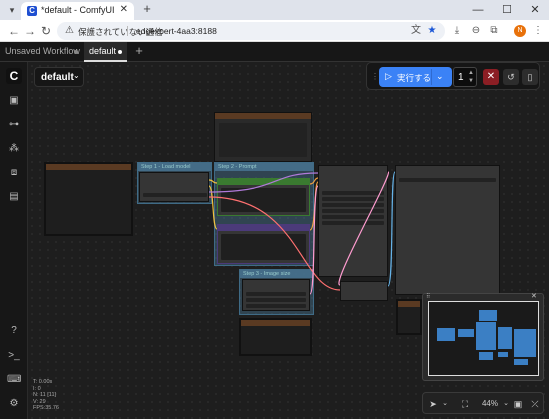 The height and width of the screenshot is (419, 549). What do you see at coordinates (363, 228) in the screenshot?
I see `link-samples` at bounding box center [363, 228].